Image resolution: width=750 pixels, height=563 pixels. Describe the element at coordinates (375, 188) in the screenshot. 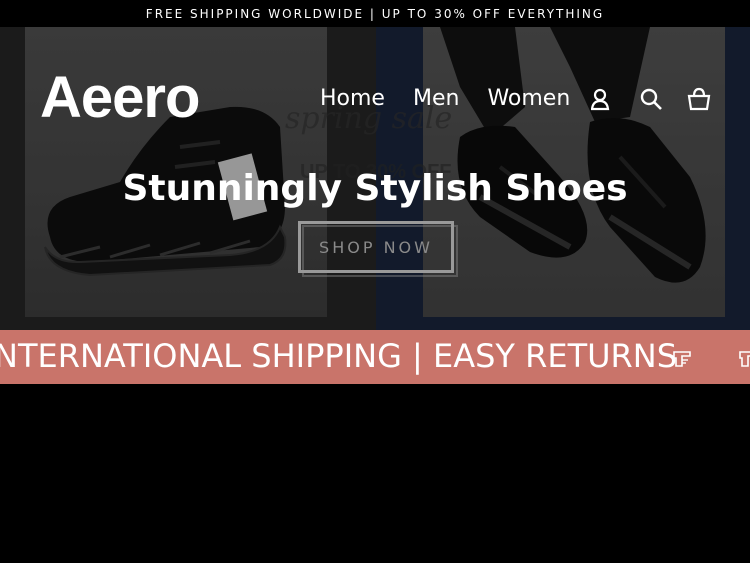

I see `hero-headline: Stunningly Stylish Shoes` at that location.